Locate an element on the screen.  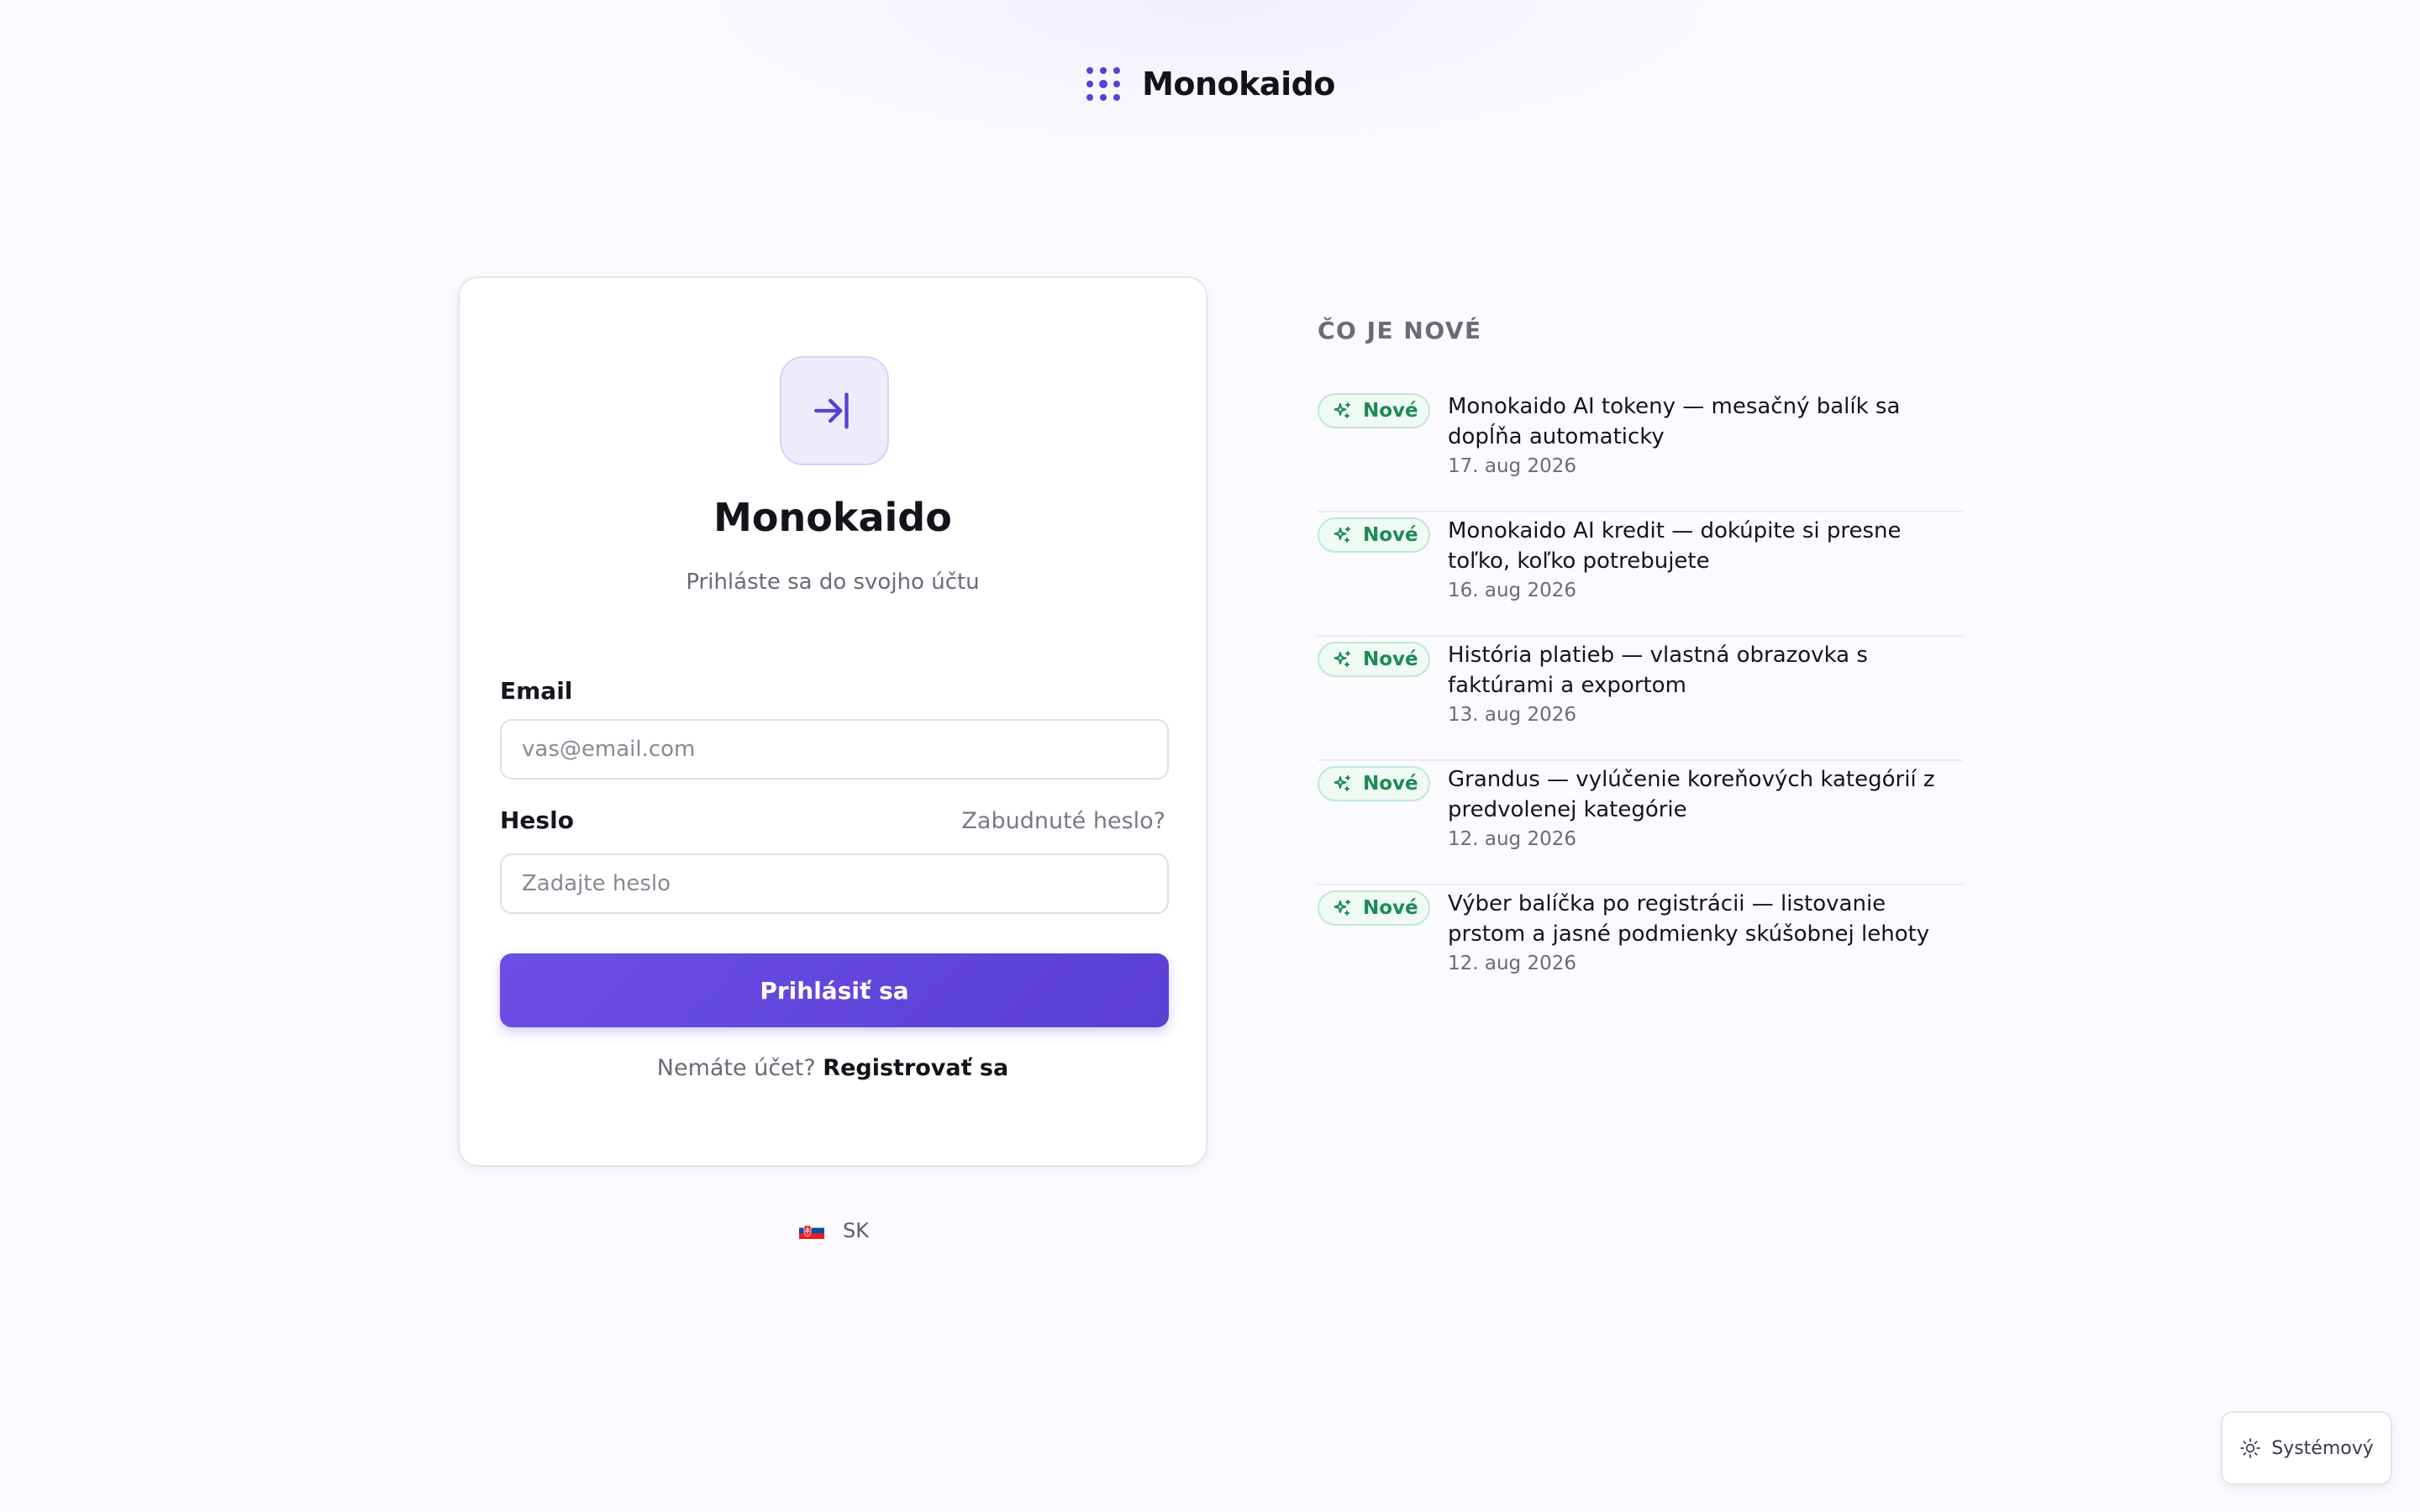
forgot-password-link: Zabudnuté heslo? is located at coordinates (1063, 821).